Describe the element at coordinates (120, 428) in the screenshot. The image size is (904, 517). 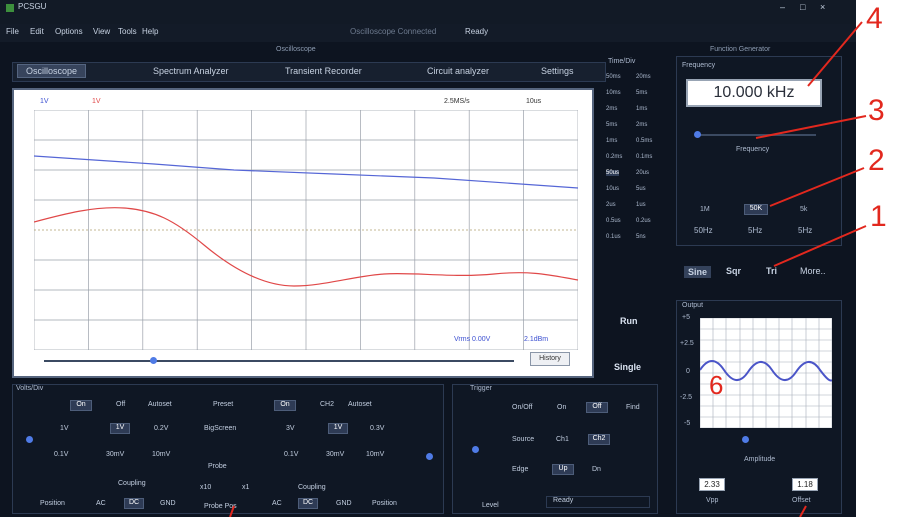
I see `ch1-volt-selected: 1V` at that location.